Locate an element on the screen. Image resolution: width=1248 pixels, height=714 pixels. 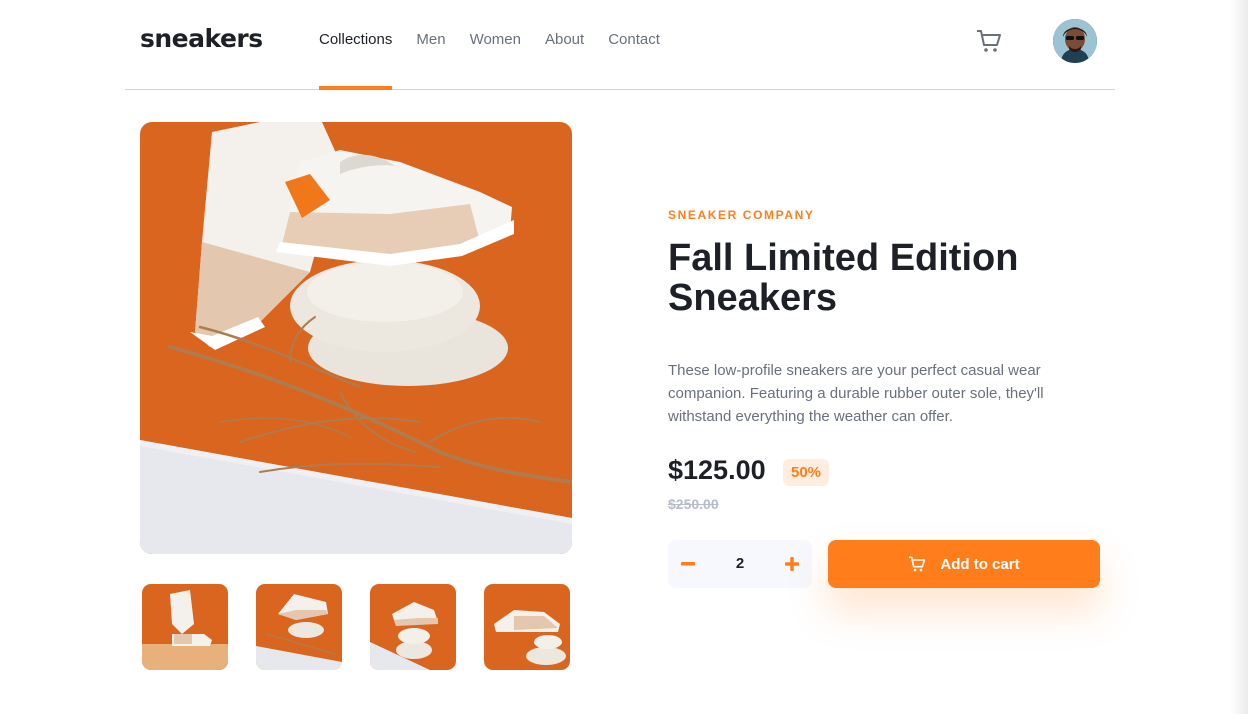
nav-women: Women is located at coordinates (495, 44).